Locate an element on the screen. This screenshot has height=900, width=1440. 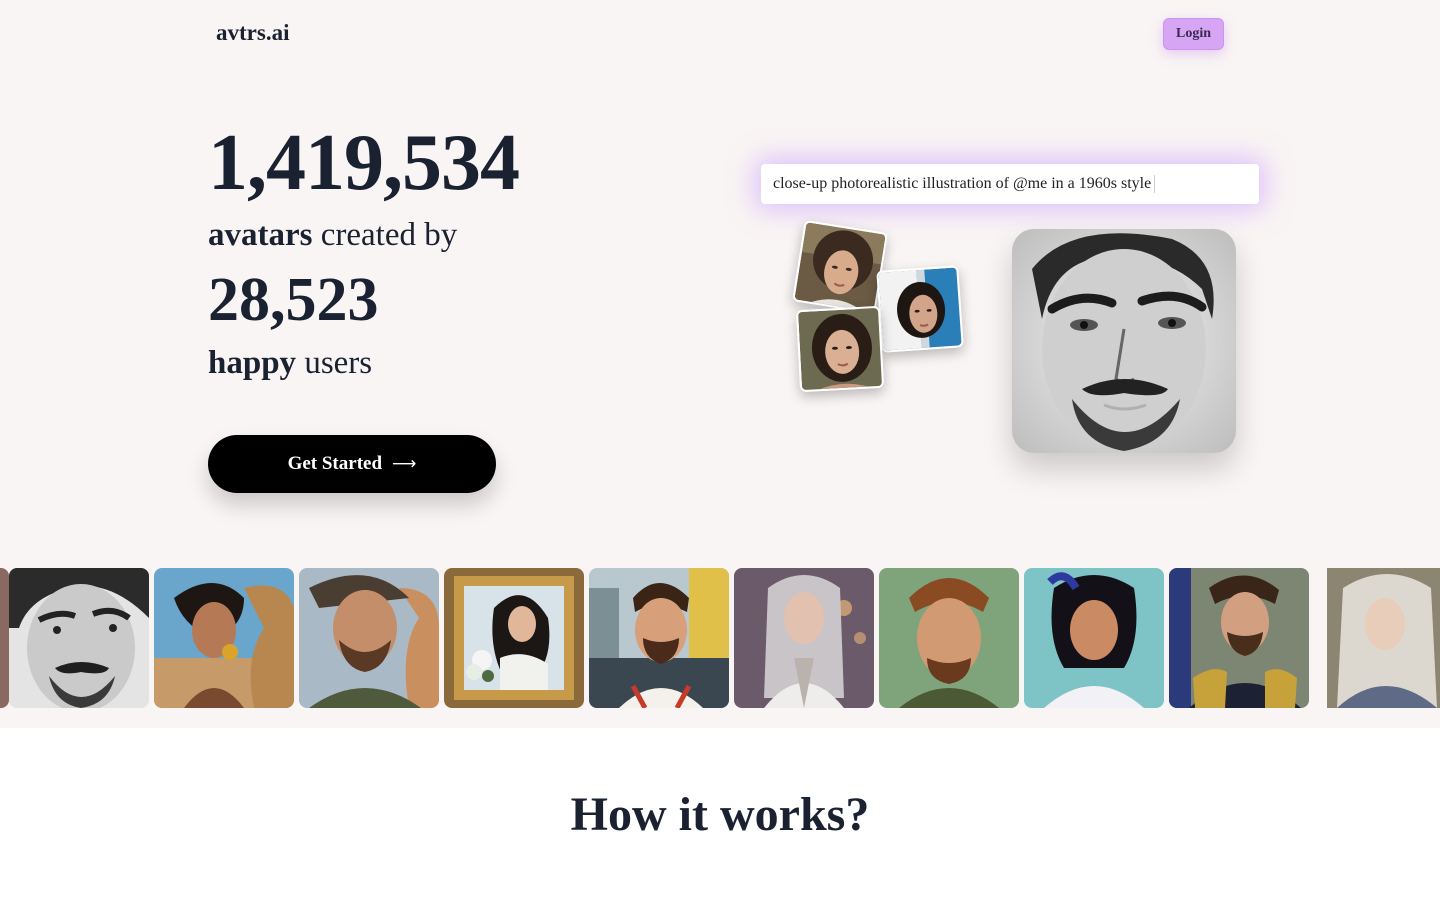
arrow-right-icon: ⟶ is located at coordinates (404, 464).